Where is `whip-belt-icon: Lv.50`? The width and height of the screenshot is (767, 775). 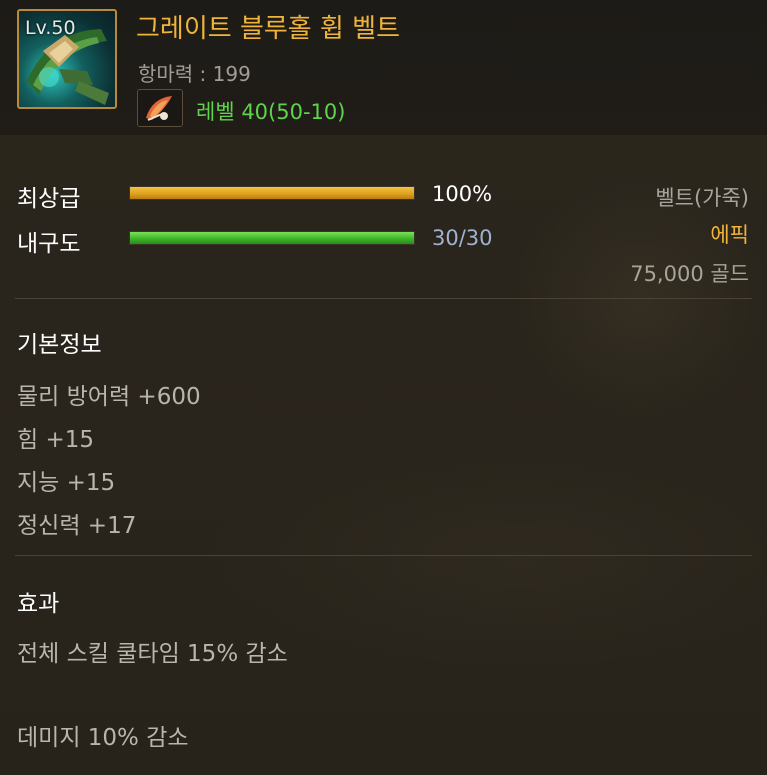 whip-belt-icon: Lv.50 is located at coordinates (67, 59).